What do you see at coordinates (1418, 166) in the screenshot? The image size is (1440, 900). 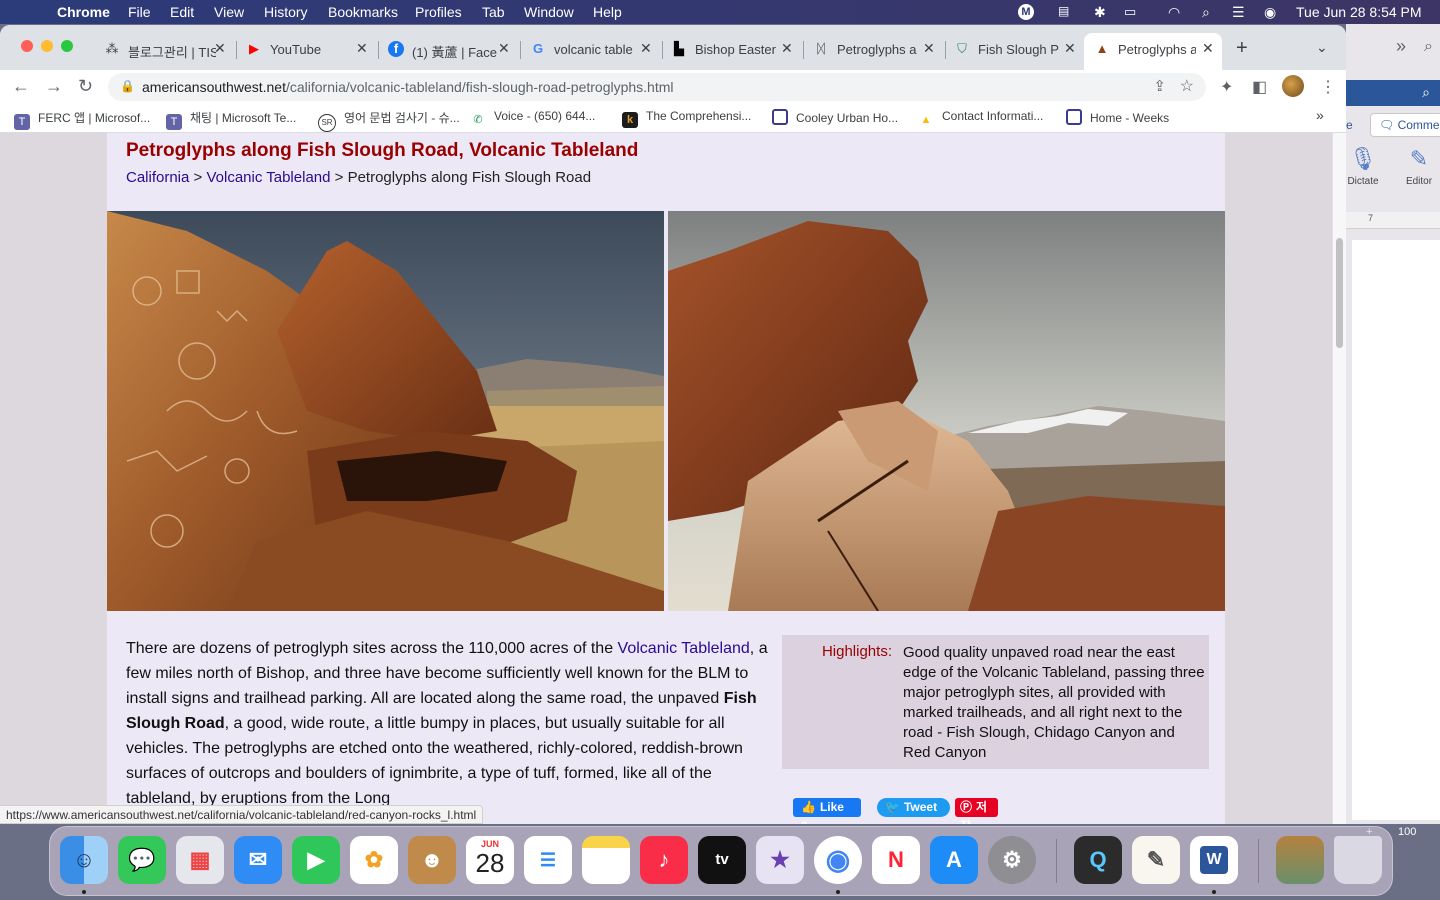 I see `word-editor-button: ✎ Editor` at bounding box center [1418, 166].